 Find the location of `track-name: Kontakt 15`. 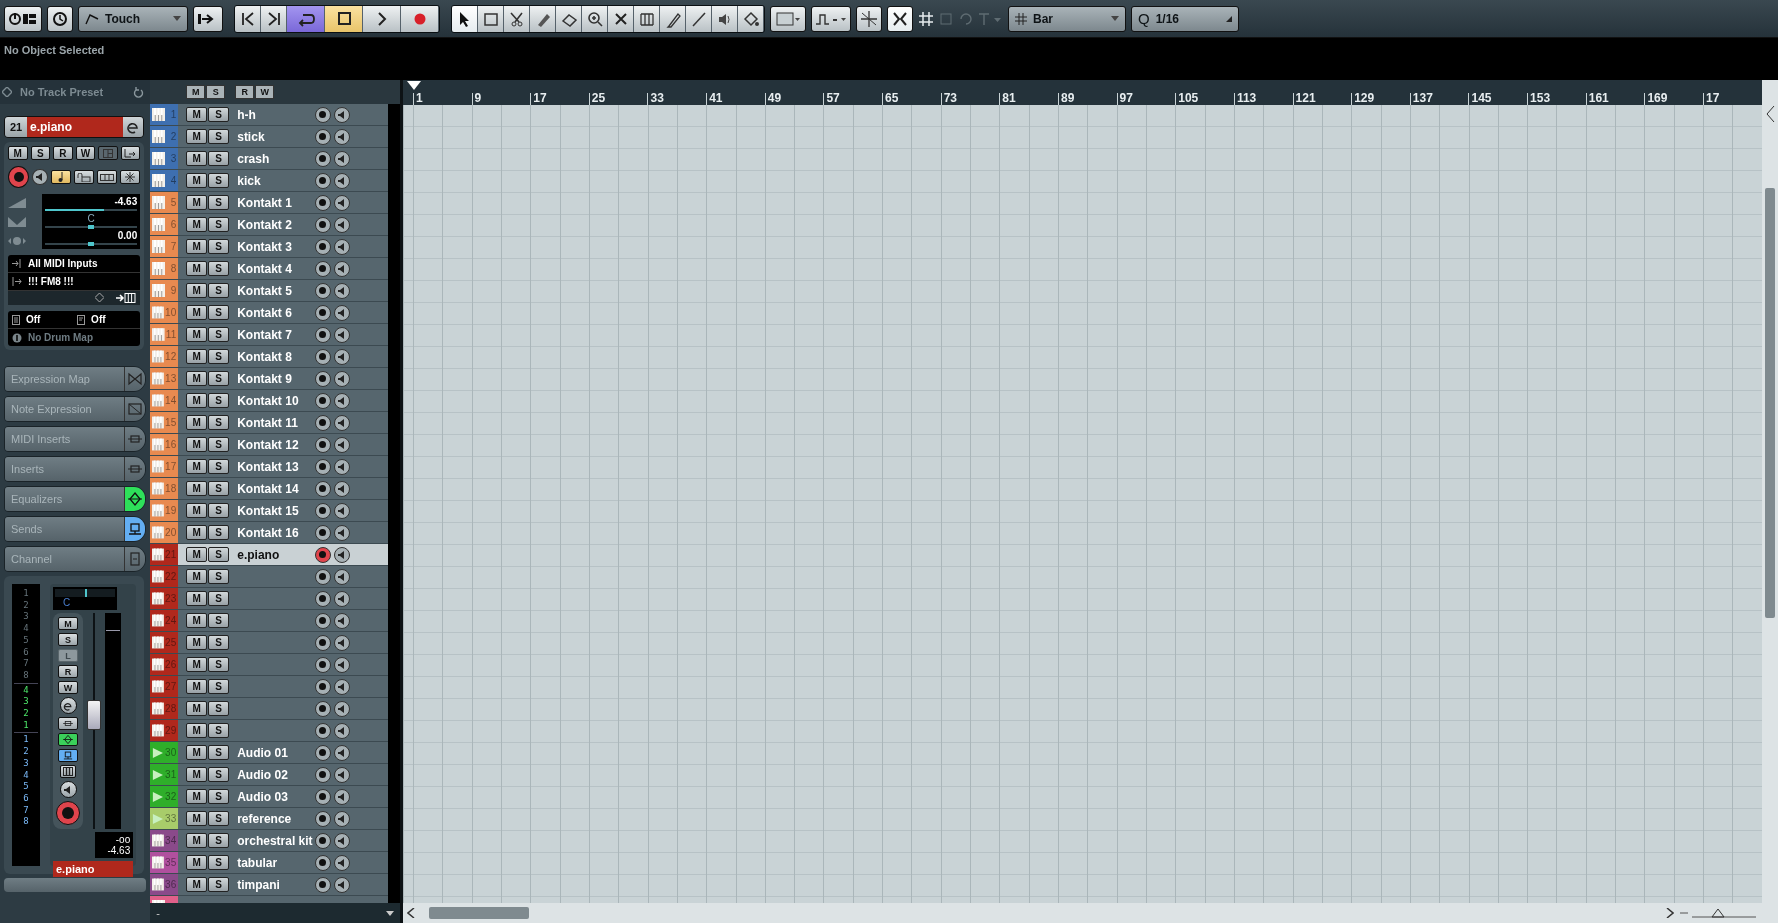

track-name: Kontakt 15 is located at coordinates (268, 510).